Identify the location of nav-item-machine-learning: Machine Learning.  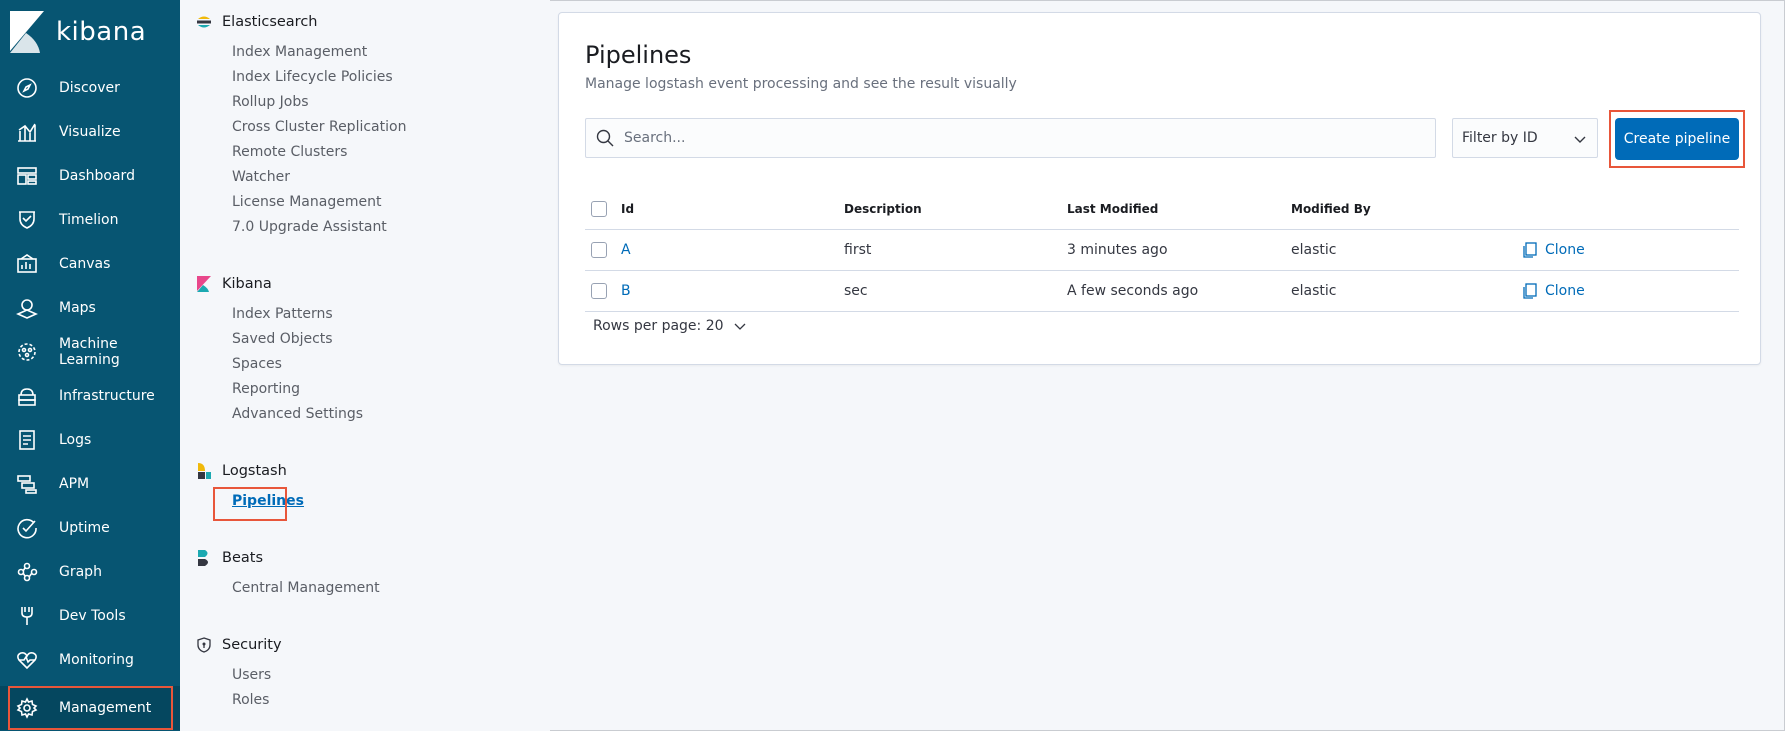
(90, 352).